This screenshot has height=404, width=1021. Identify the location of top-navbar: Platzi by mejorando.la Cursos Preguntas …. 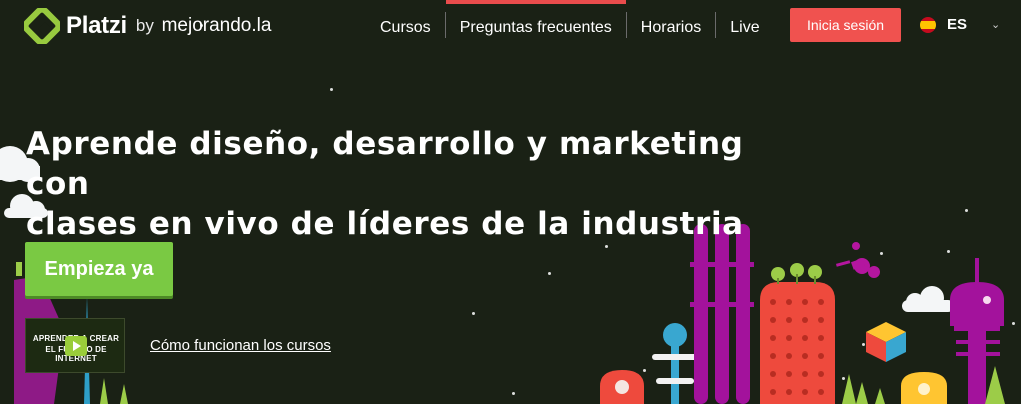
(510, 28).